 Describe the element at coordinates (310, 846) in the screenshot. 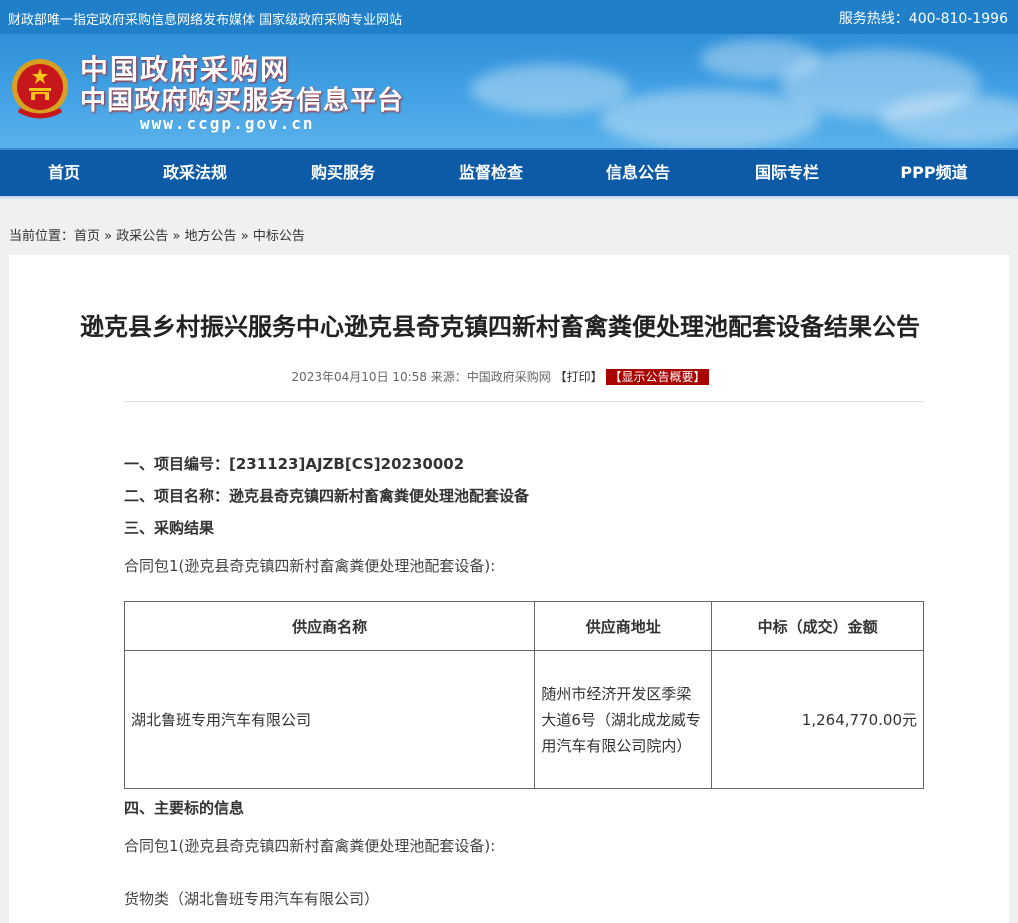

I see `contract-package-line-2: 合同包1(逊克县奇克镇四新村畜禽粪便处理池配套设备):` at that location.